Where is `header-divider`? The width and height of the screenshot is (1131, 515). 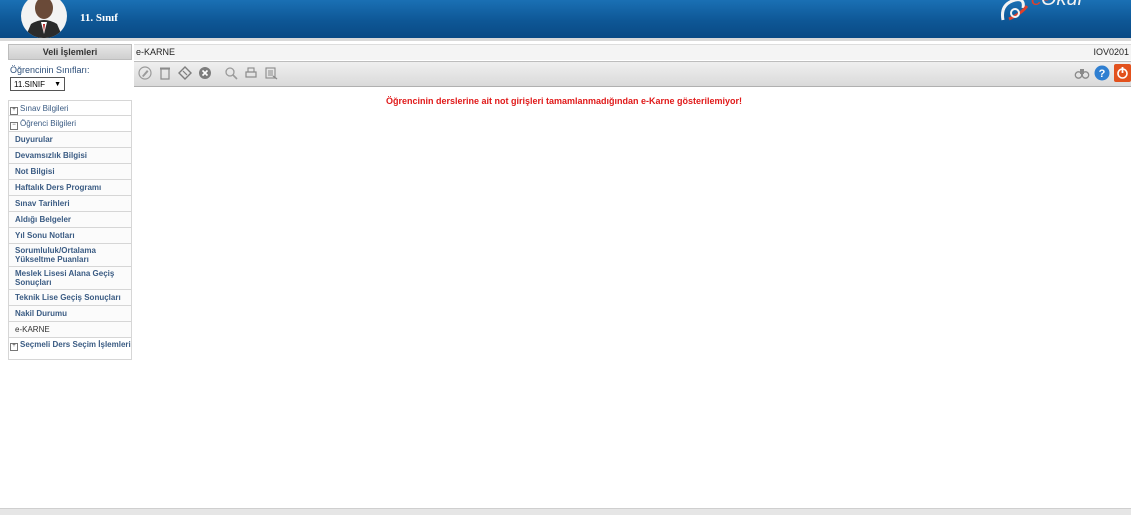 header-divider is located at coordinates (565, 39).